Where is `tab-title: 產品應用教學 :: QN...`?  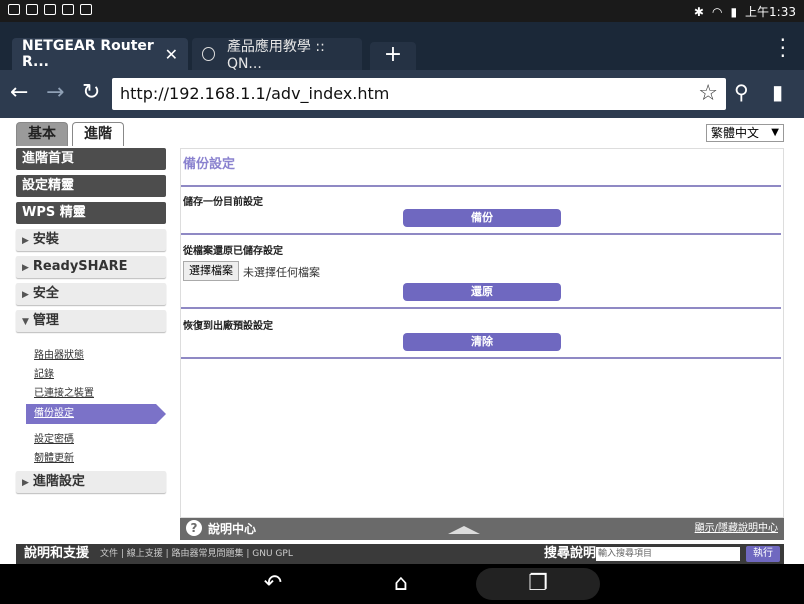
tab-title: 產品應用教學 :: QN... is located at coordinates (275, 55).